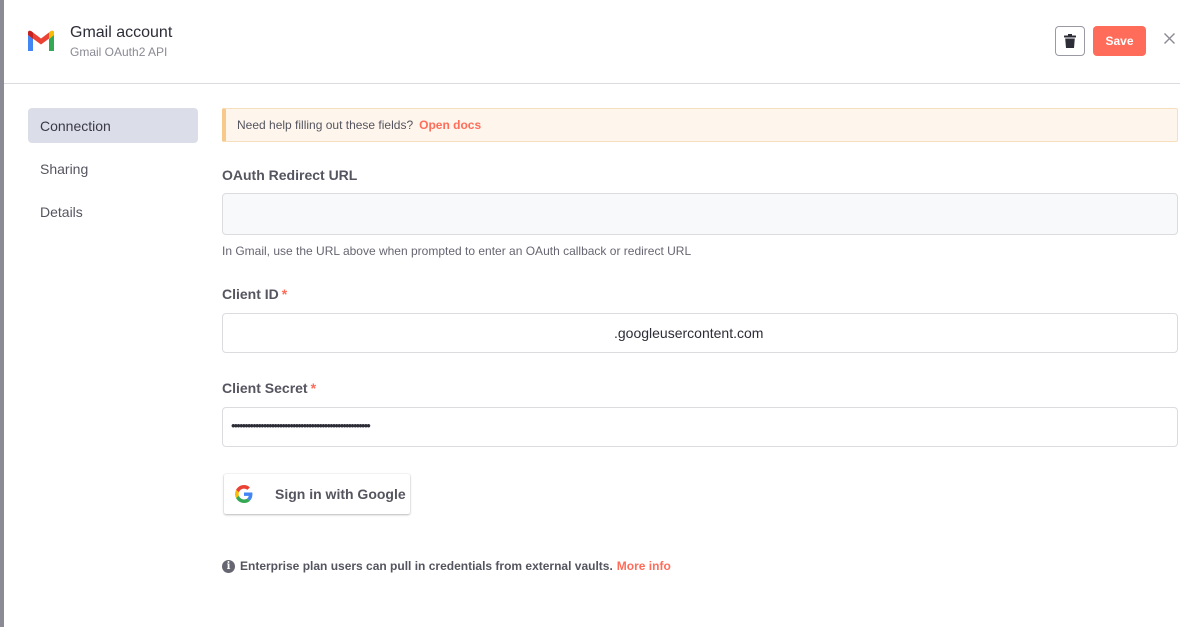 The image size is (1180, 627). I want to click on sidebar-item-connection: Connection, so click(113, 125).